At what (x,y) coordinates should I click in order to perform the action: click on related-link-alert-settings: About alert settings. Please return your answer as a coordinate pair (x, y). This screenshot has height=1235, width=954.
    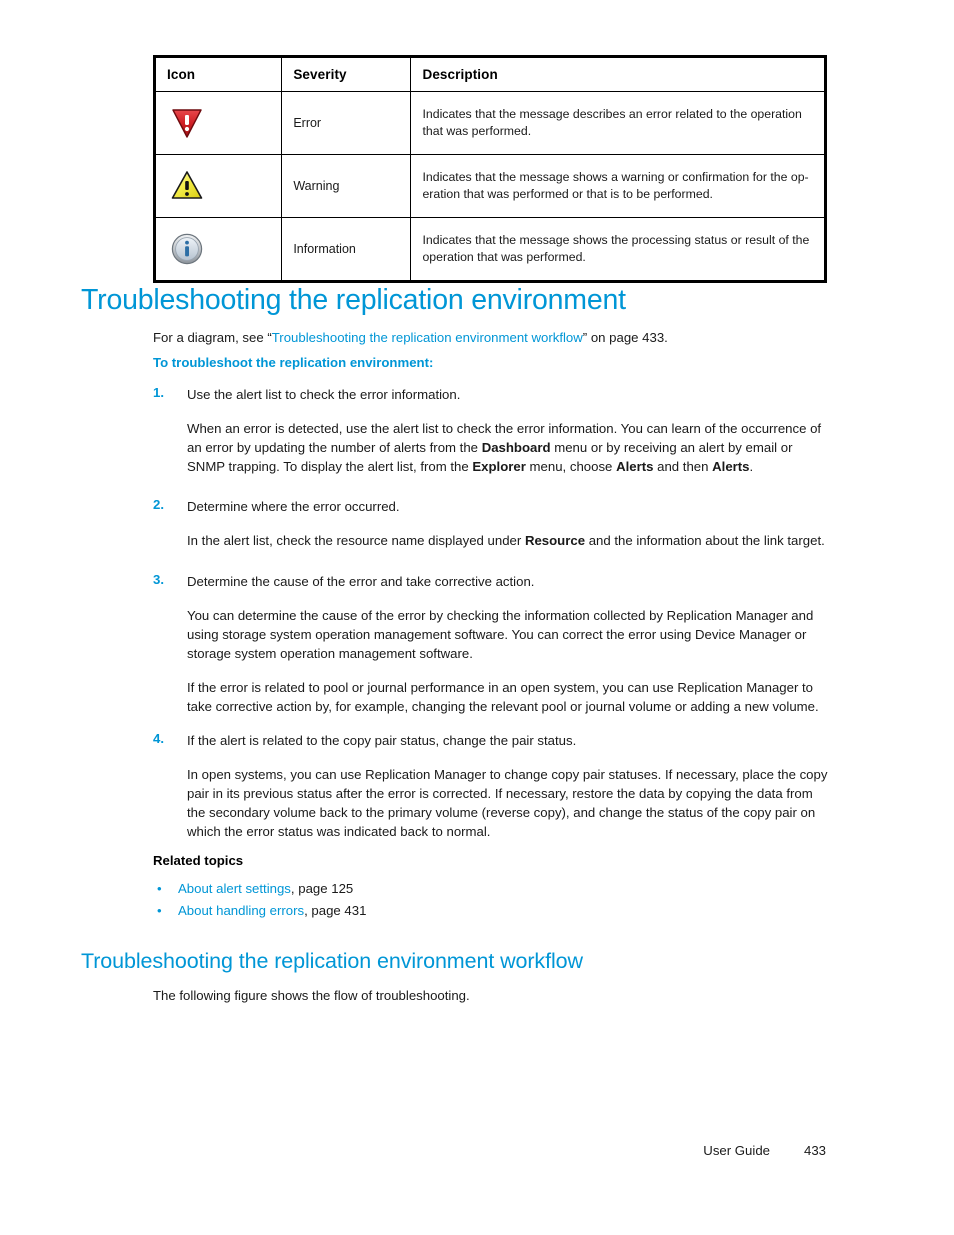
    Looking at the image, I should click on (234, 888).